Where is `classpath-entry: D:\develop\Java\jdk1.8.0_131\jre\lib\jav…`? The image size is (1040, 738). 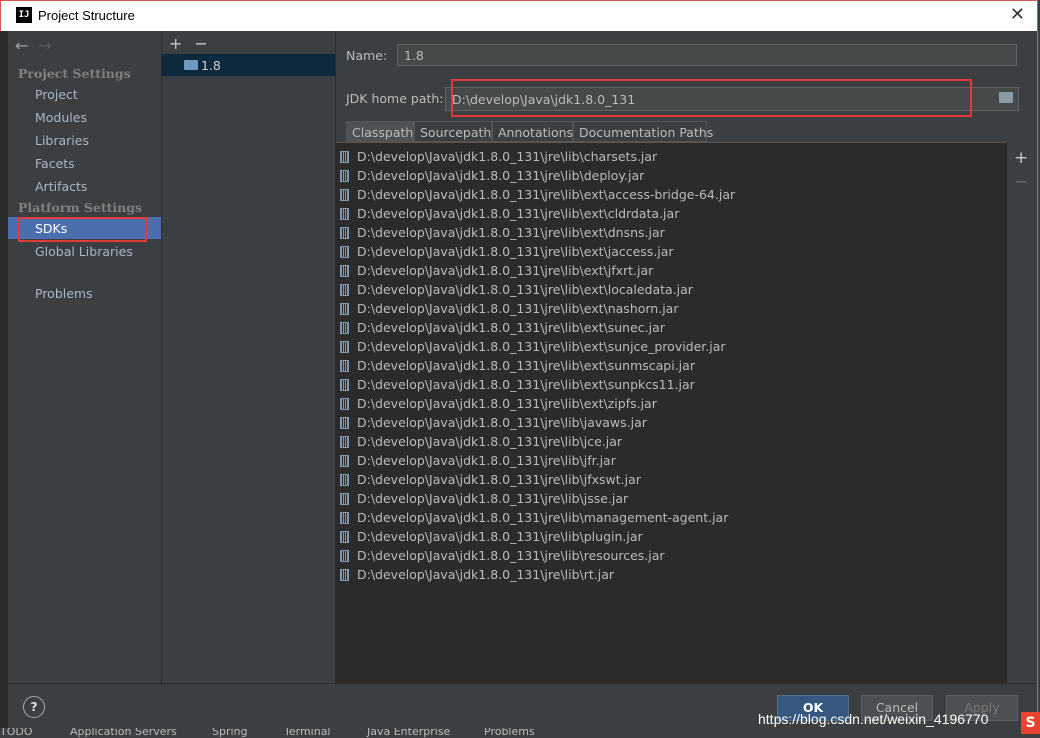
classpath-entry: D:\develop\Java\jdk1.8.0_131\jre\lib\jav… is located at coordinates (493, 422).